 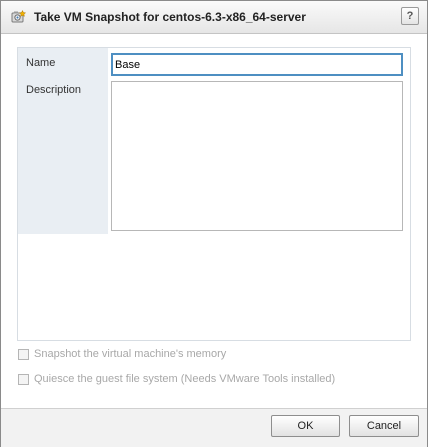 I want to click on label-column, so click(x=63, y=141).